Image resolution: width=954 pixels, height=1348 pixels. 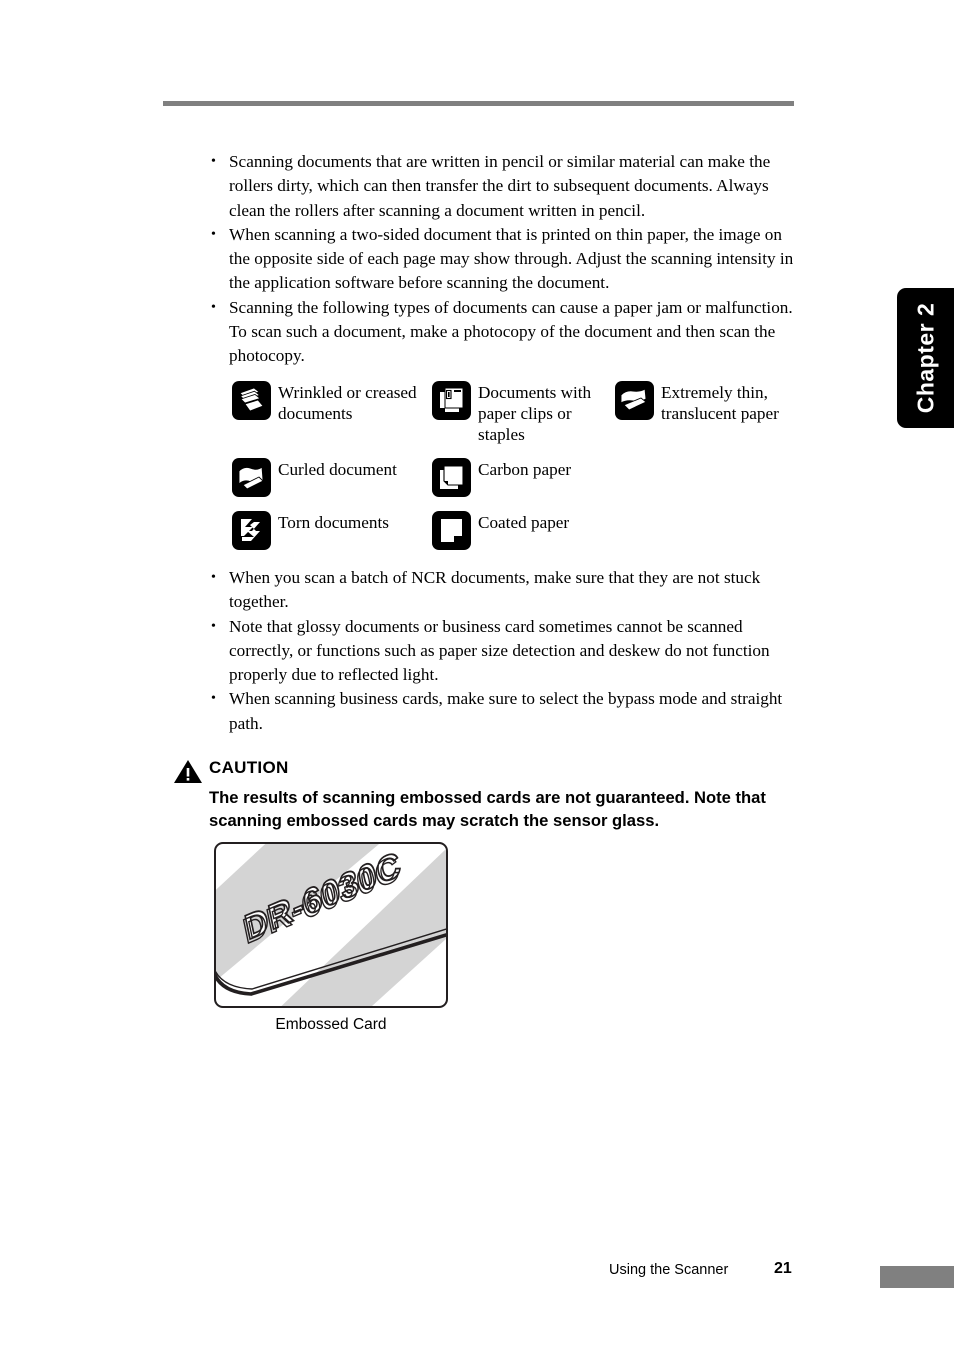 I want to click on embossed-card-figure: DR-6030C DR-6030C Embossed Card, so click(x=331, y=938).